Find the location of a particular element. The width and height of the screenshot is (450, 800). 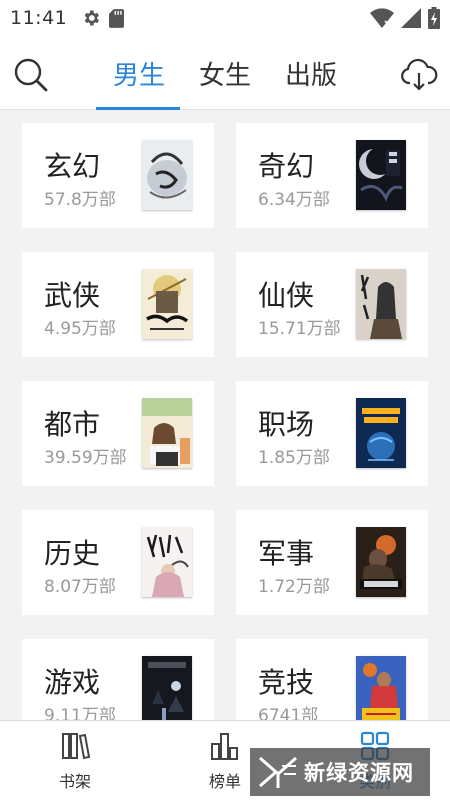

bookshelf-icon is located at coordinates (76, 746).